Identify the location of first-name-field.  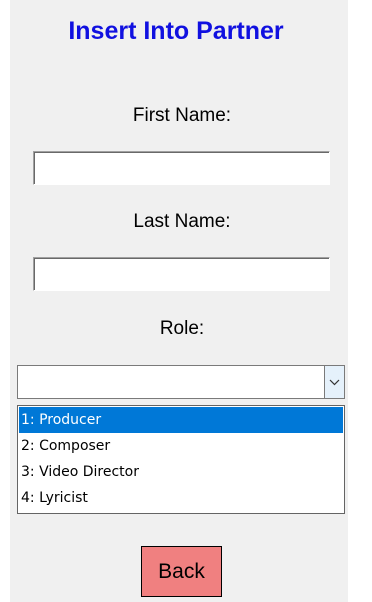
(181, 168).